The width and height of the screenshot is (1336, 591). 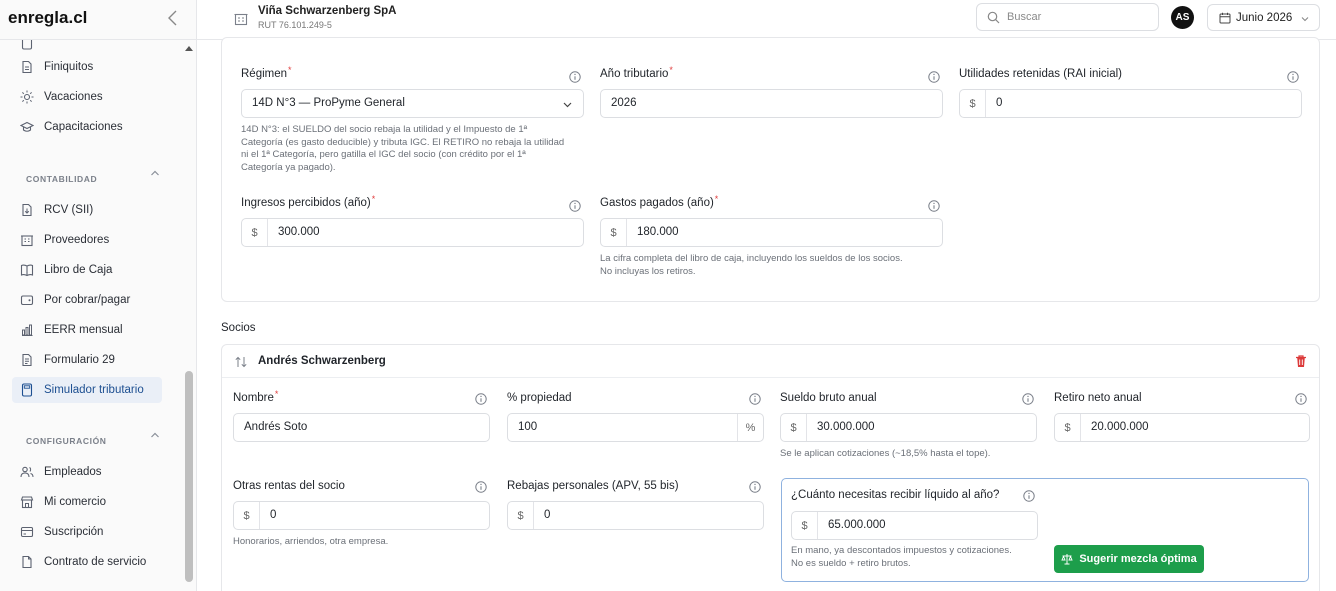 What do you see at coordinates (83, 330) in the screenshot?
I see `sidebar-item-label: EERR mensual` at bounding box center [83, 330].